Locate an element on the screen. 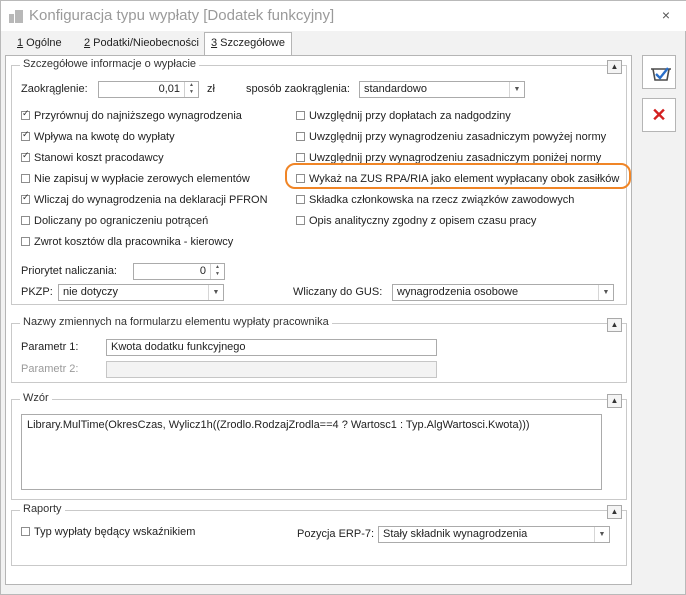 The image size is (686, 595). rounding-method-label: sposób zaokrąglenia: is located at coordinates (298, 89).